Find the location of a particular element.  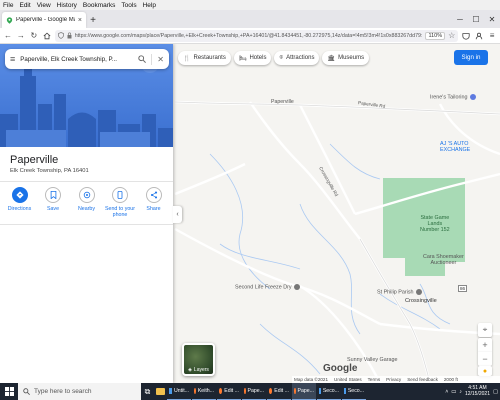

privacy-link: Privacy is located at coordinates (393, 379).